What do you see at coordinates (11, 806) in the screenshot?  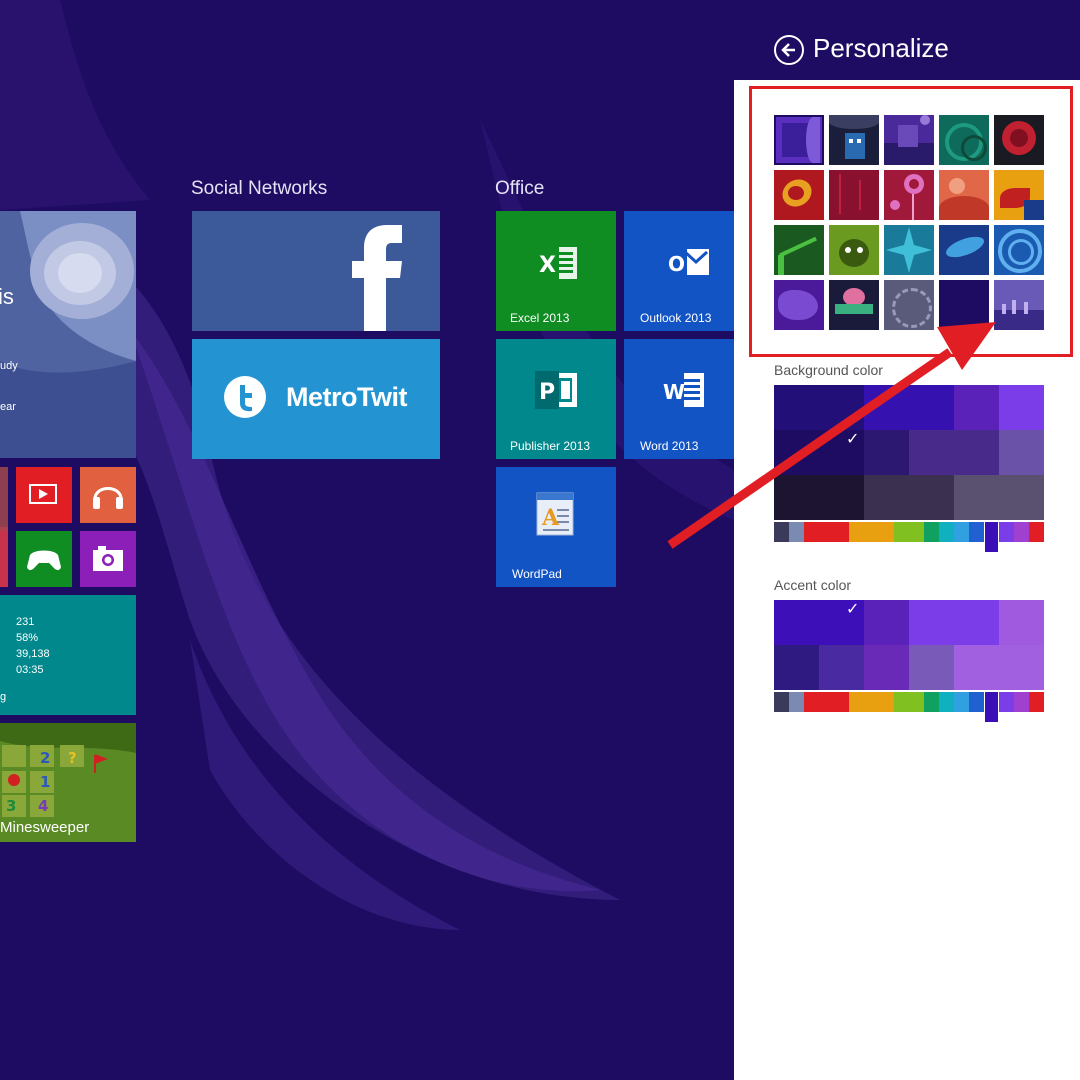 I see `svg-text: 3` at bounding box center [11, 806].